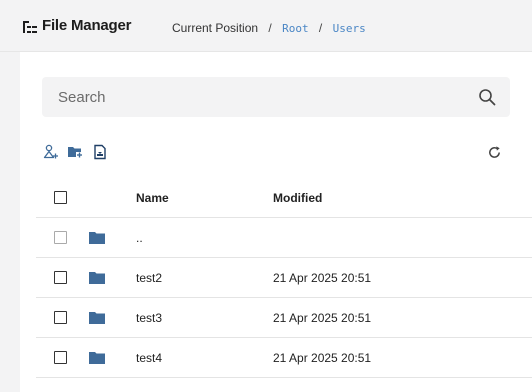  Describe the element at coordinates (149, 318) in the screenshot. I see `row-name: test3` at that location.